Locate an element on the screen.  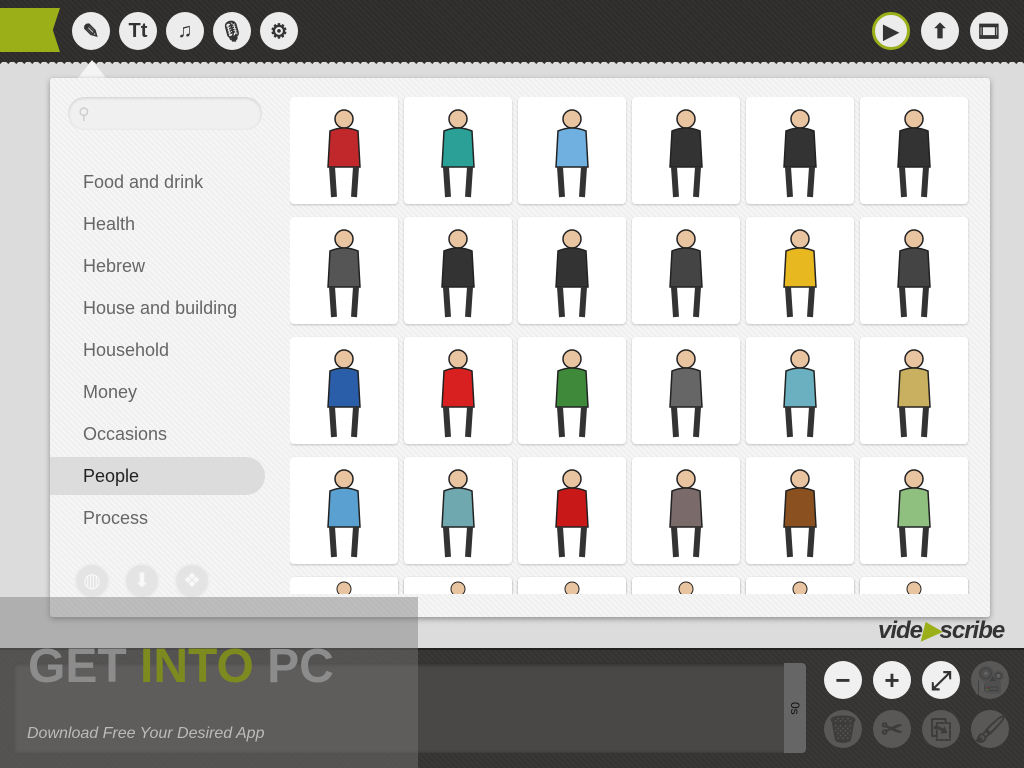
timeline-time: 0s is located at coordinates (795, 708).